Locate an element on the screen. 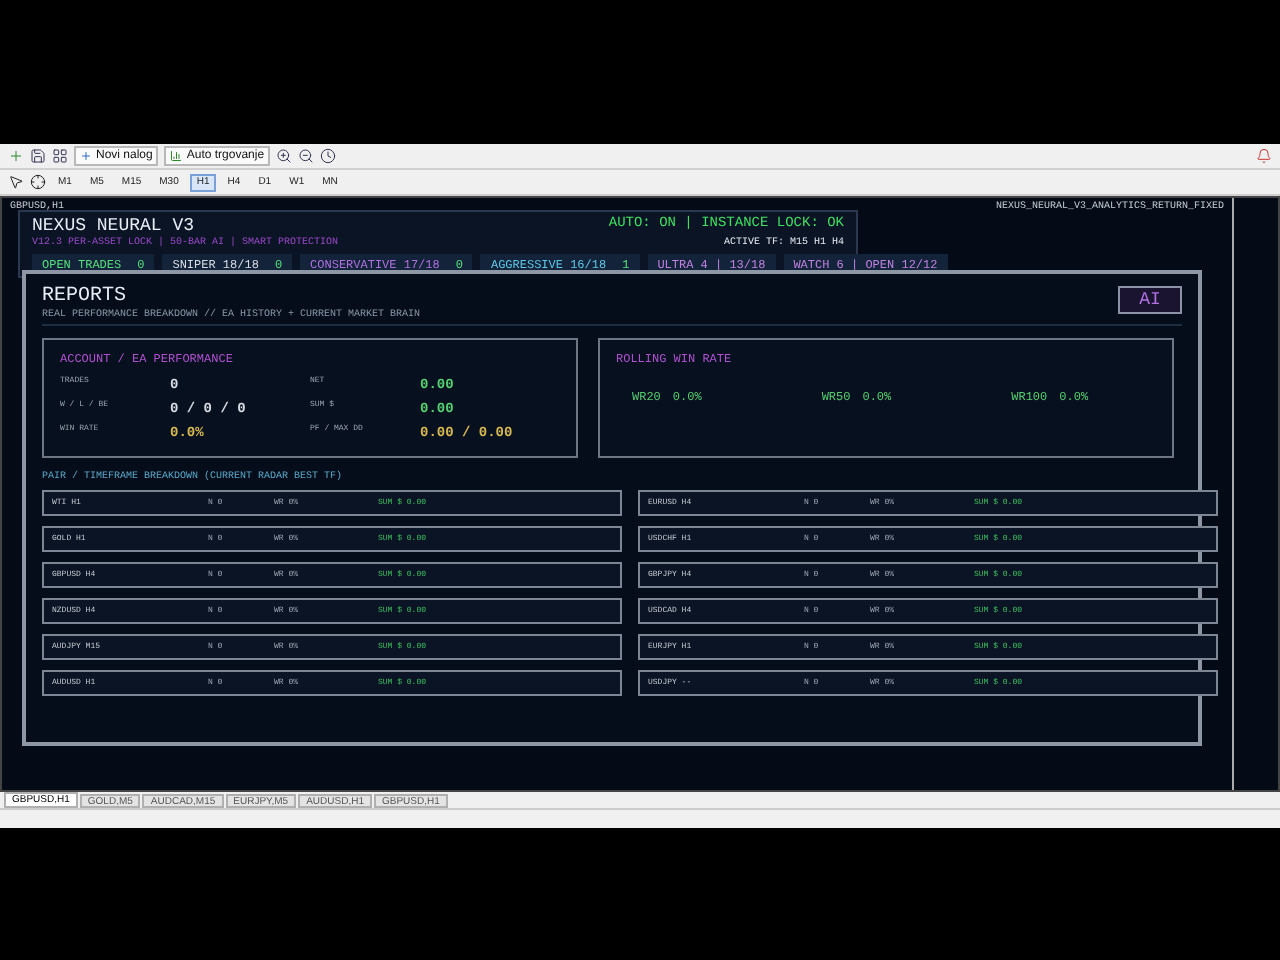 The height and width of the screenshot is (960, 1280). zoom-in-icon is located at coordinates (284, 156).